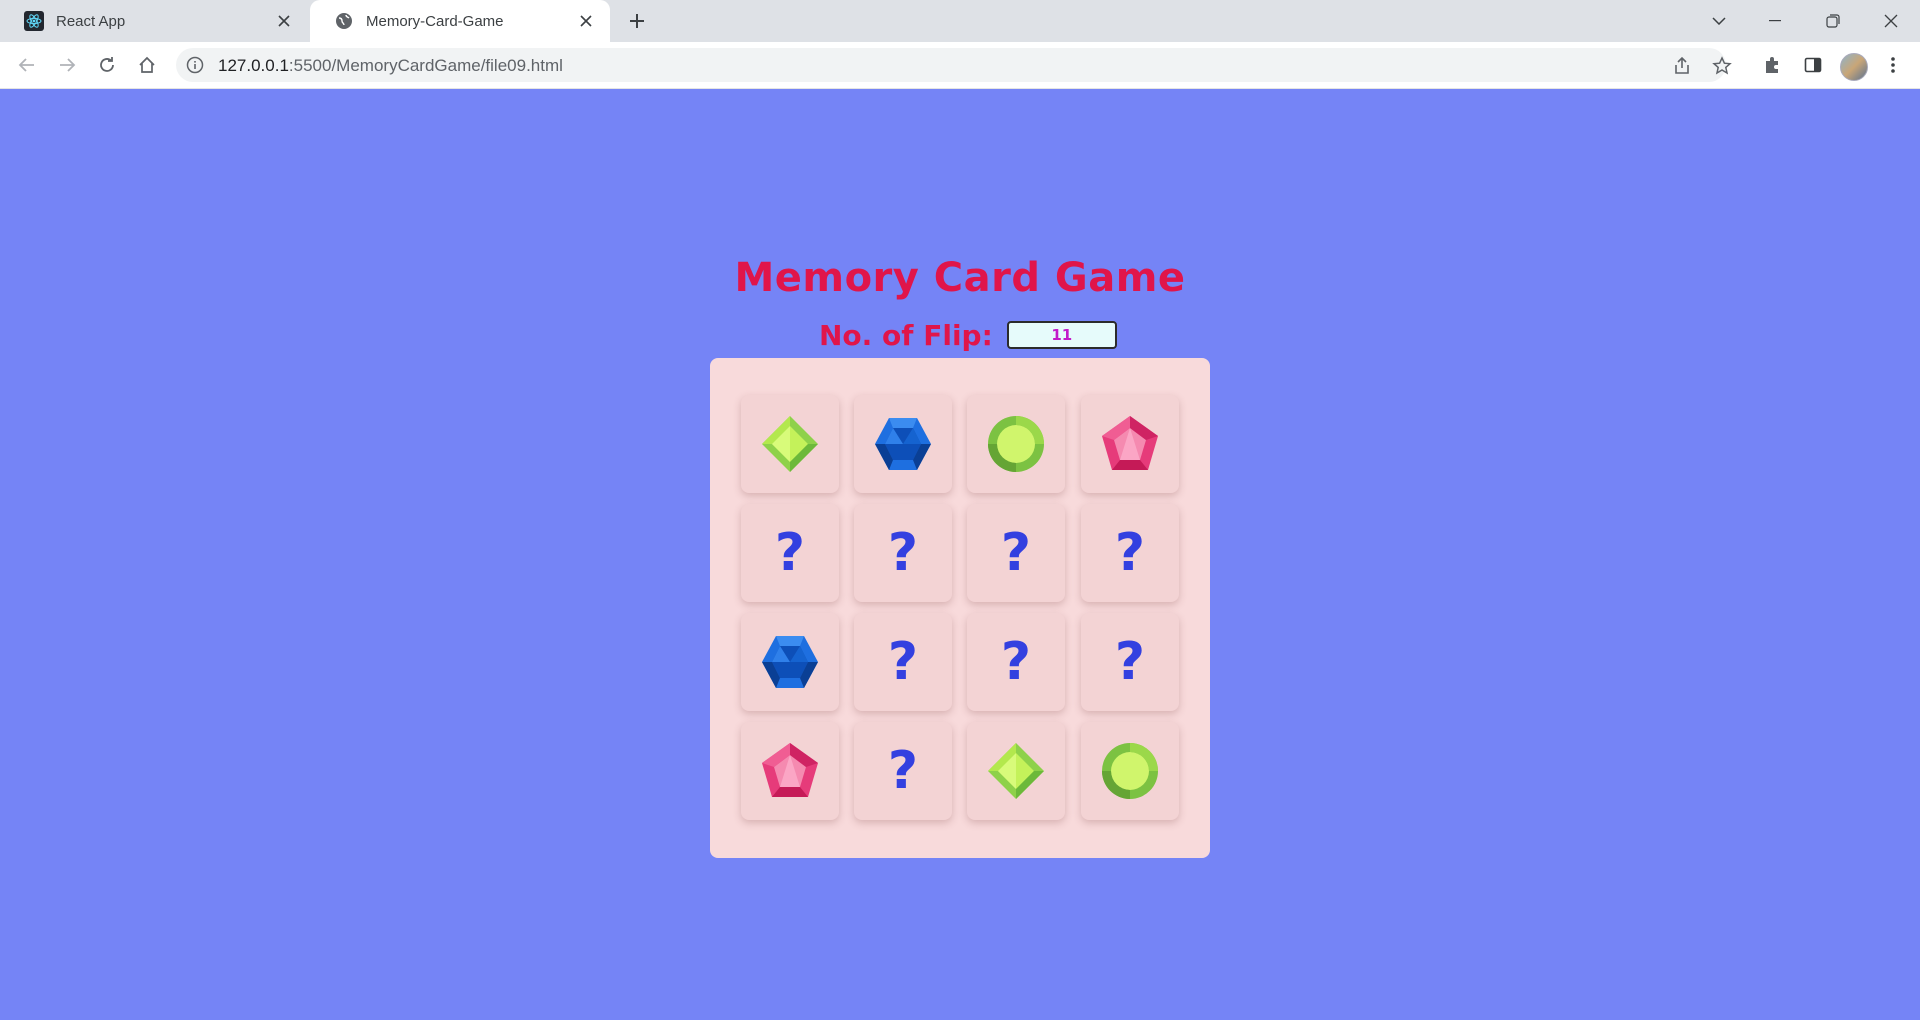  Describe the element at coordinates (960, 278) in the screenshot. I see `page-title: Memory Card Game` at that location.